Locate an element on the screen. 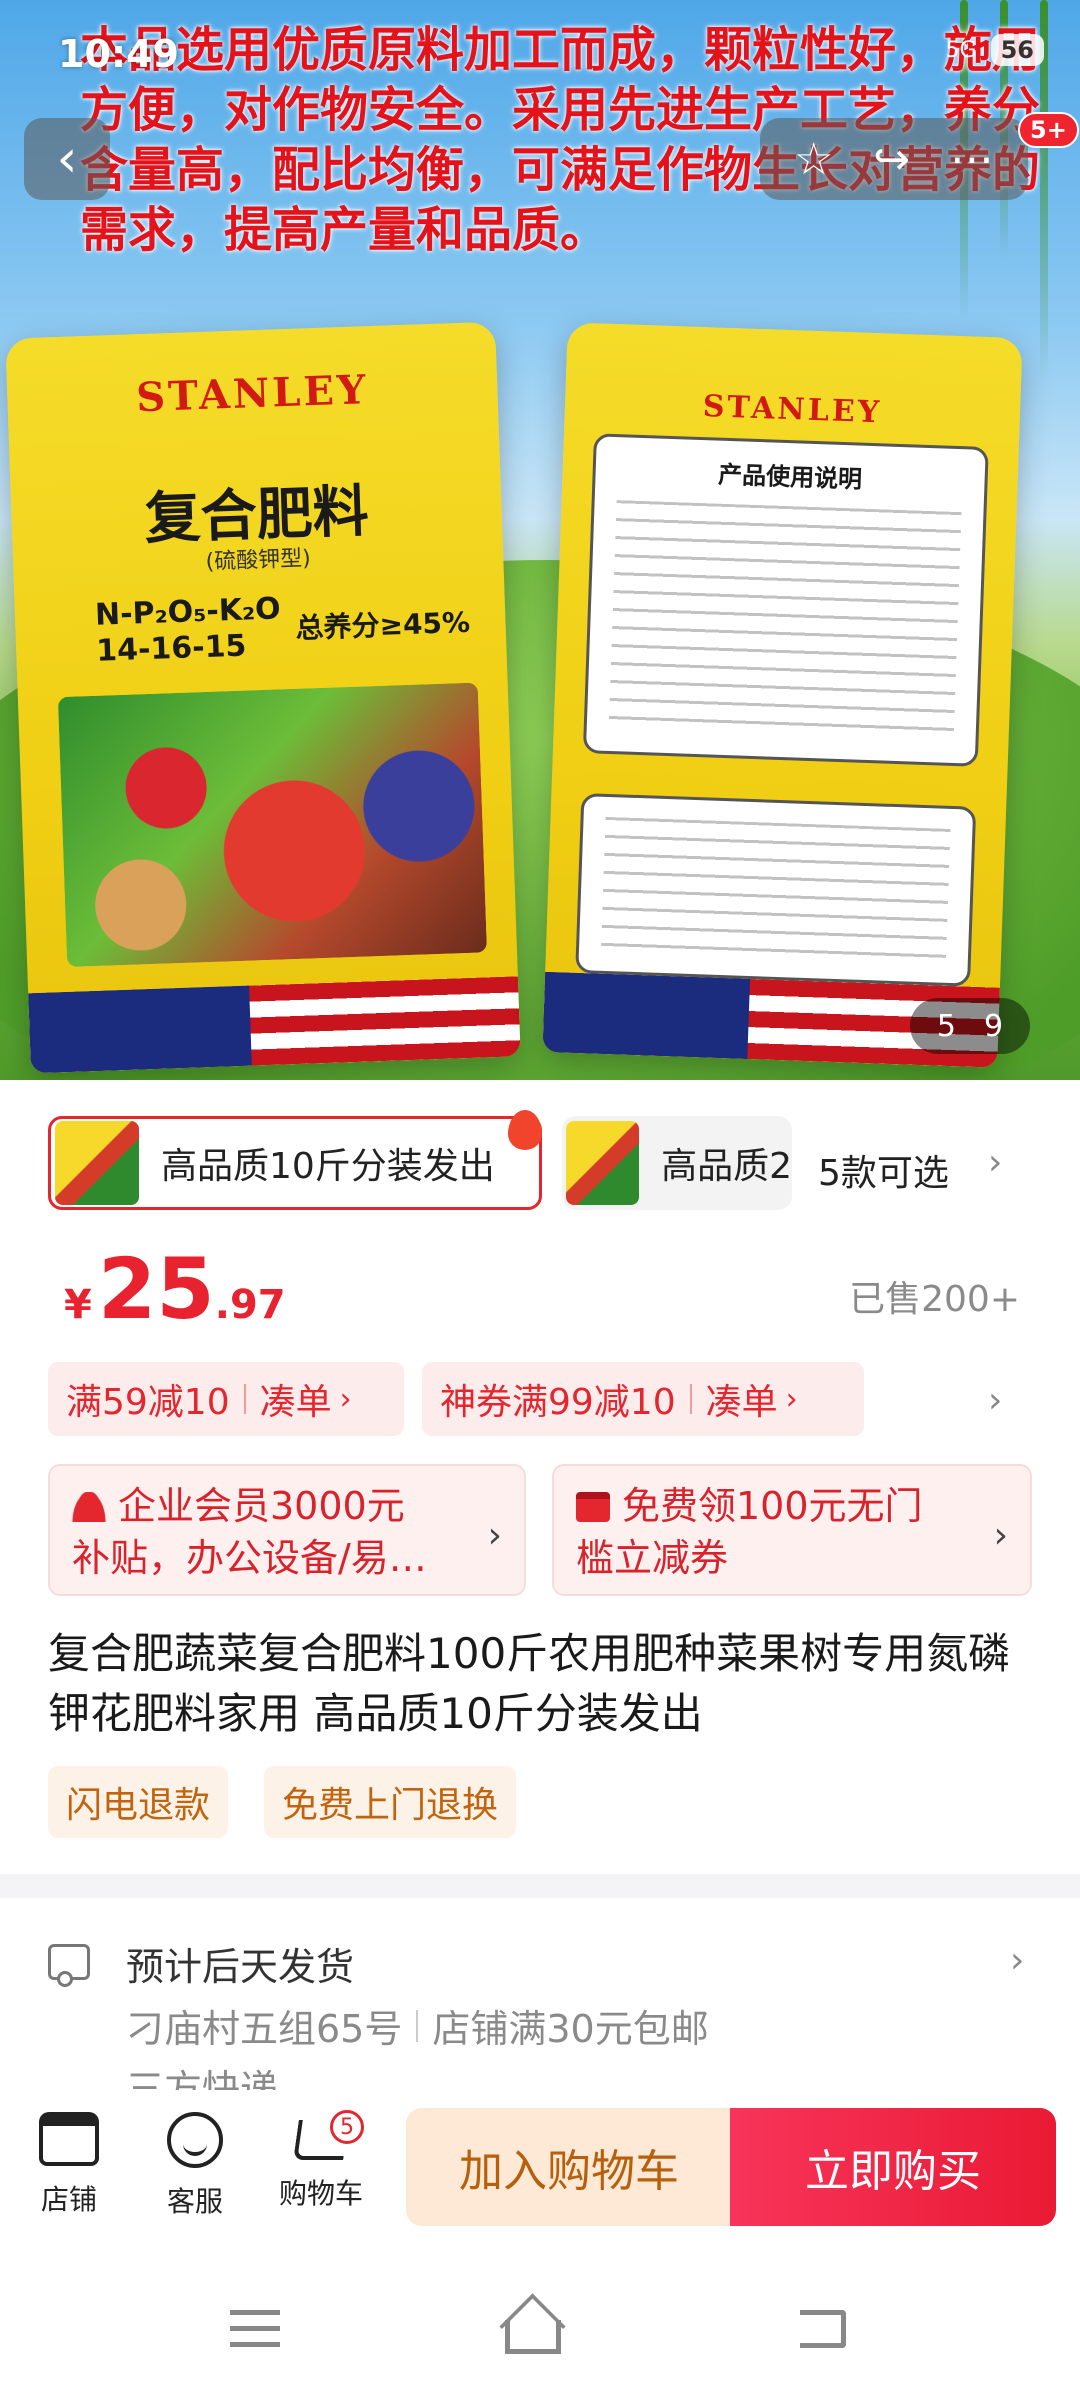 The image size is (1080, 2400). panel-title: 产品使用说明 is located at coordinates (790, 477).